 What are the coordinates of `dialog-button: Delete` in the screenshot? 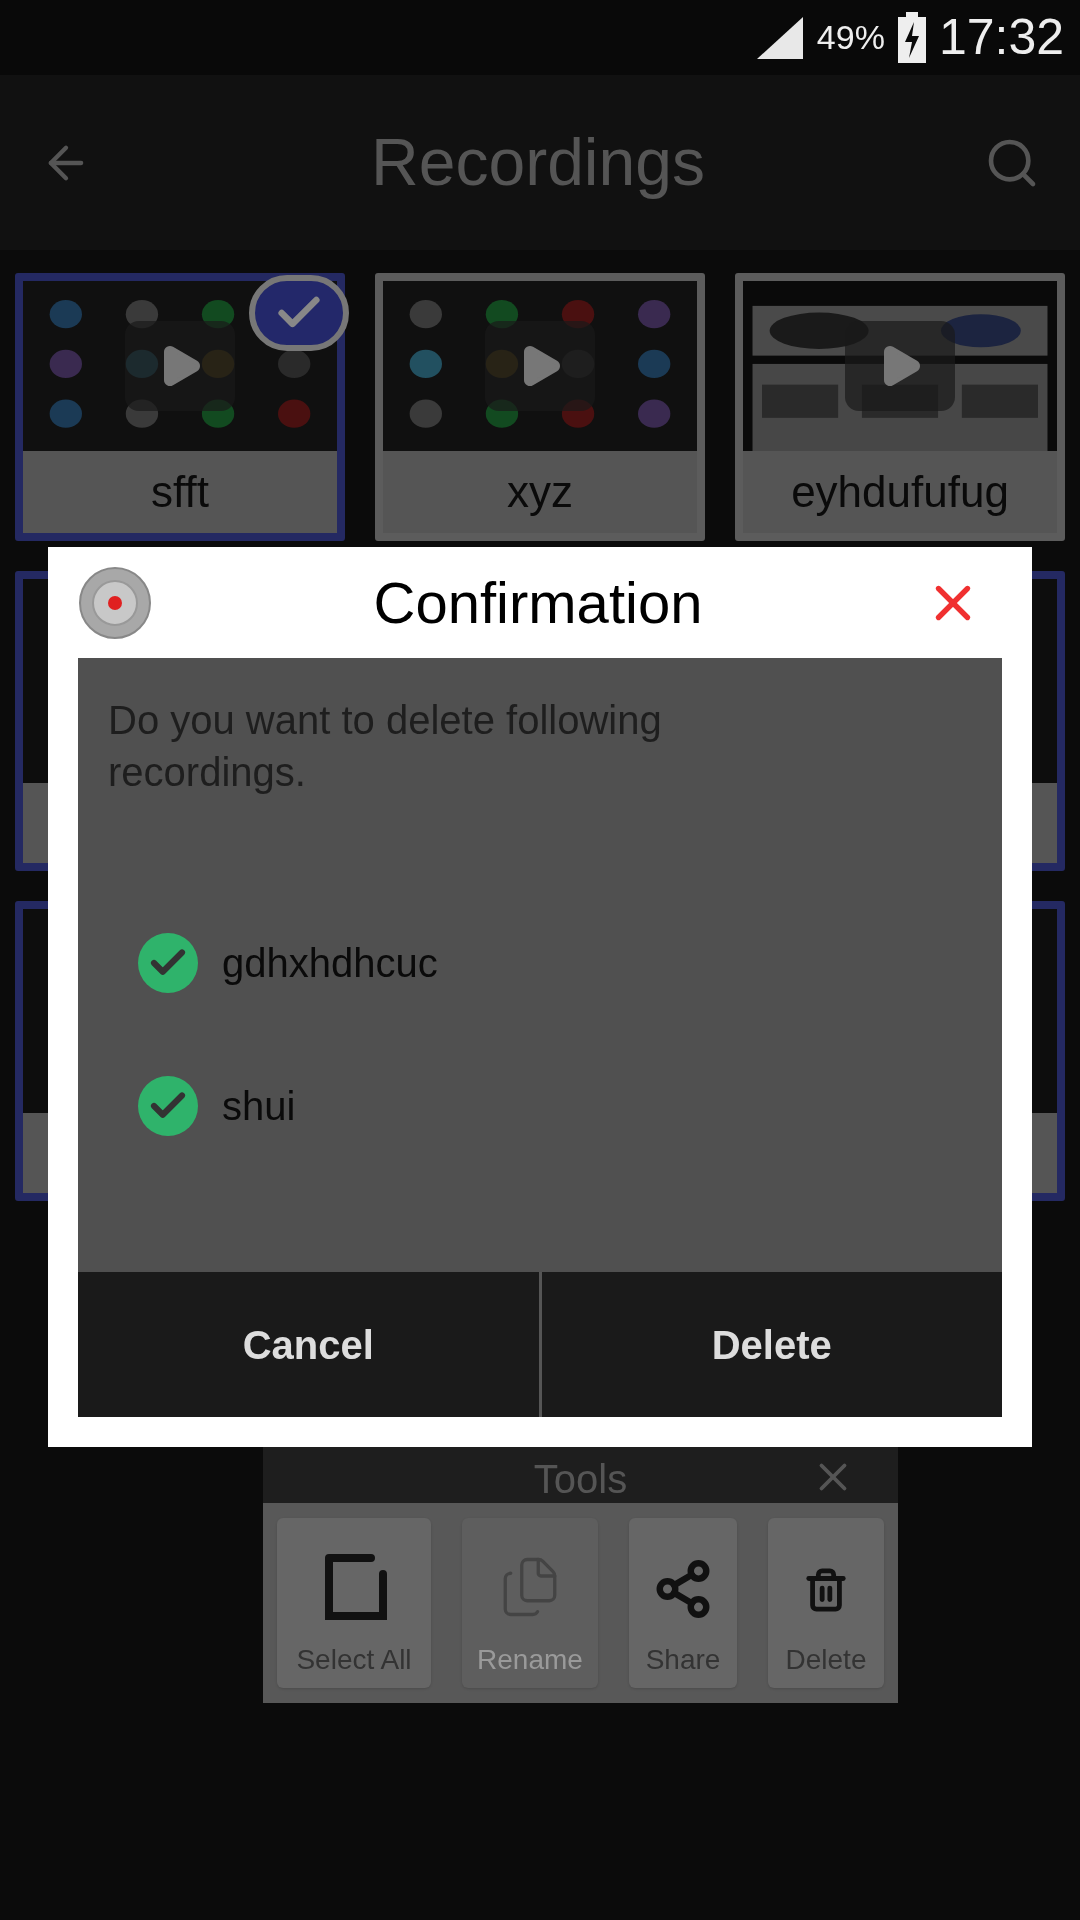 It's located at (770, 1344).